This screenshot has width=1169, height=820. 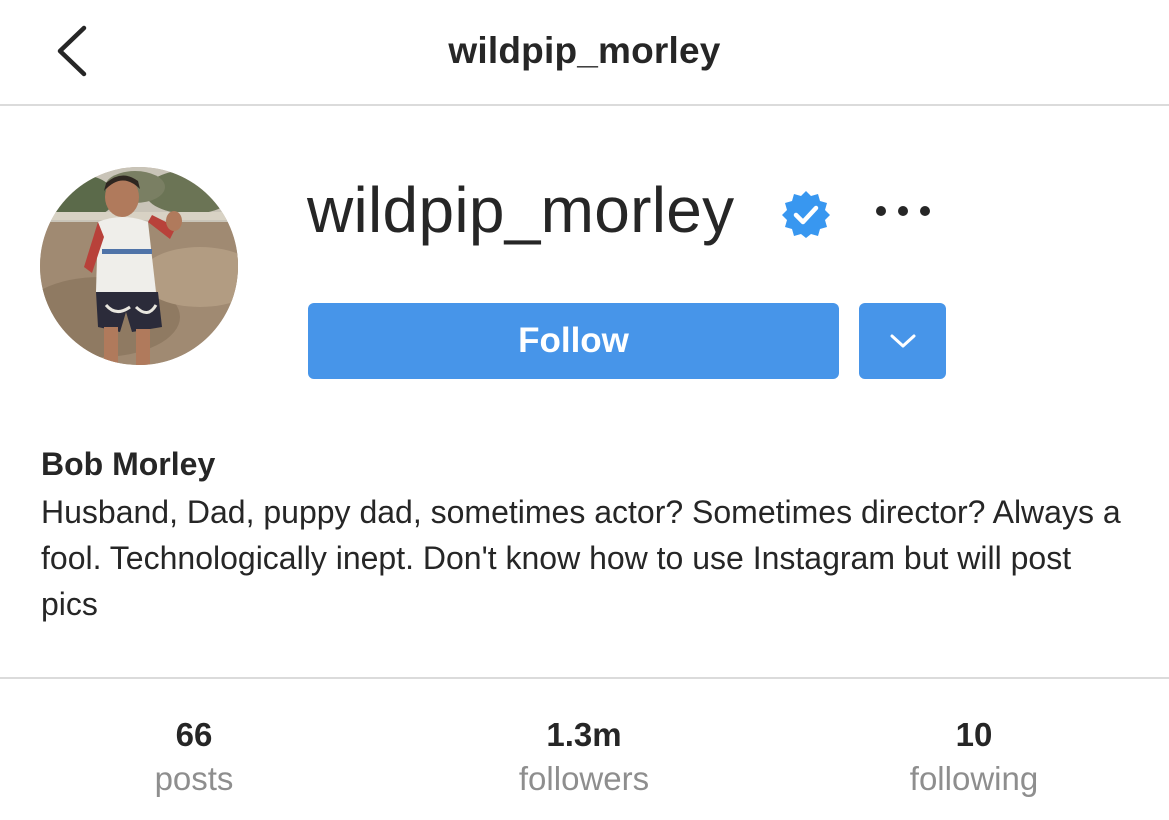 I want to click on avatar, so click(x=139, y=266).